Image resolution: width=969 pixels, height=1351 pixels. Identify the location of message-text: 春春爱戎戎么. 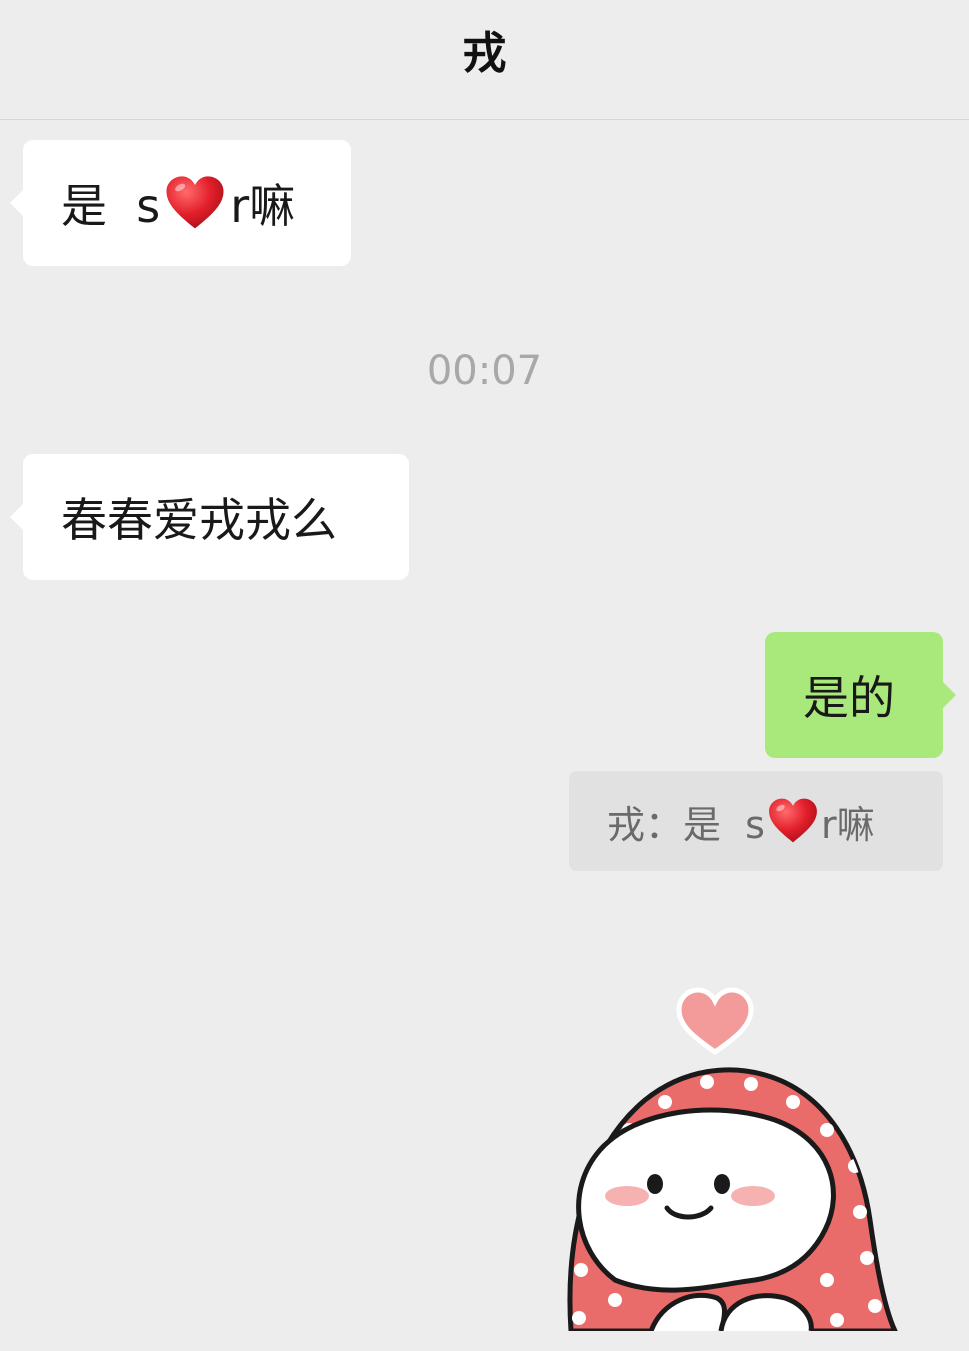
(199, 520).